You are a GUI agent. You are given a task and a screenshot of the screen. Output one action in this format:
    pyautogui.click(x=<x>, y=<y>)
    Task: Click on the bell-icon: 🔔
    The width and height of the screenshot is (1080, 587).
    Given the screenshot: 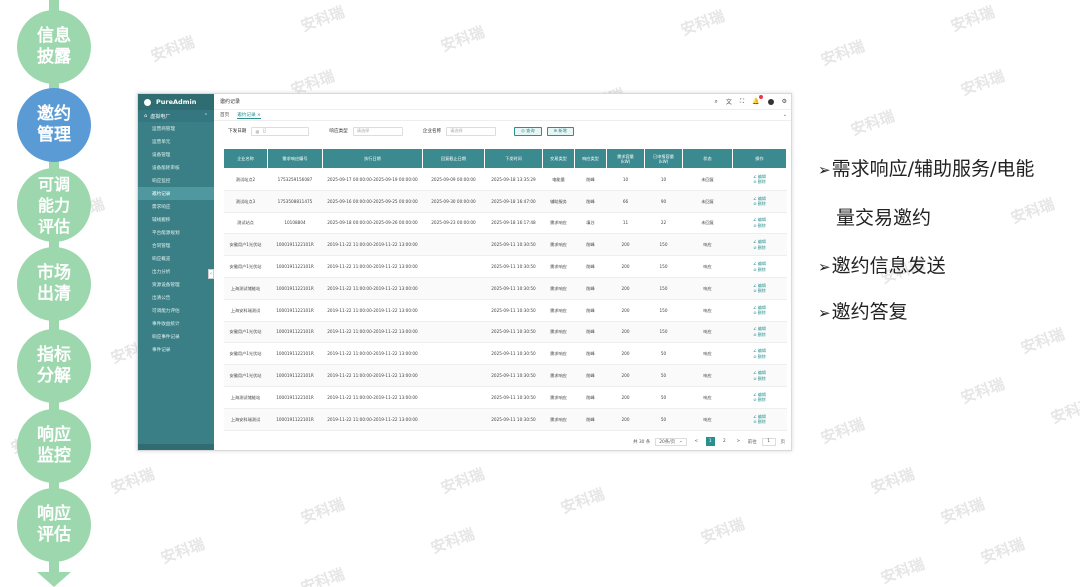 What is the action you would take?
    pyautogui.click(x=757, y=100)
    